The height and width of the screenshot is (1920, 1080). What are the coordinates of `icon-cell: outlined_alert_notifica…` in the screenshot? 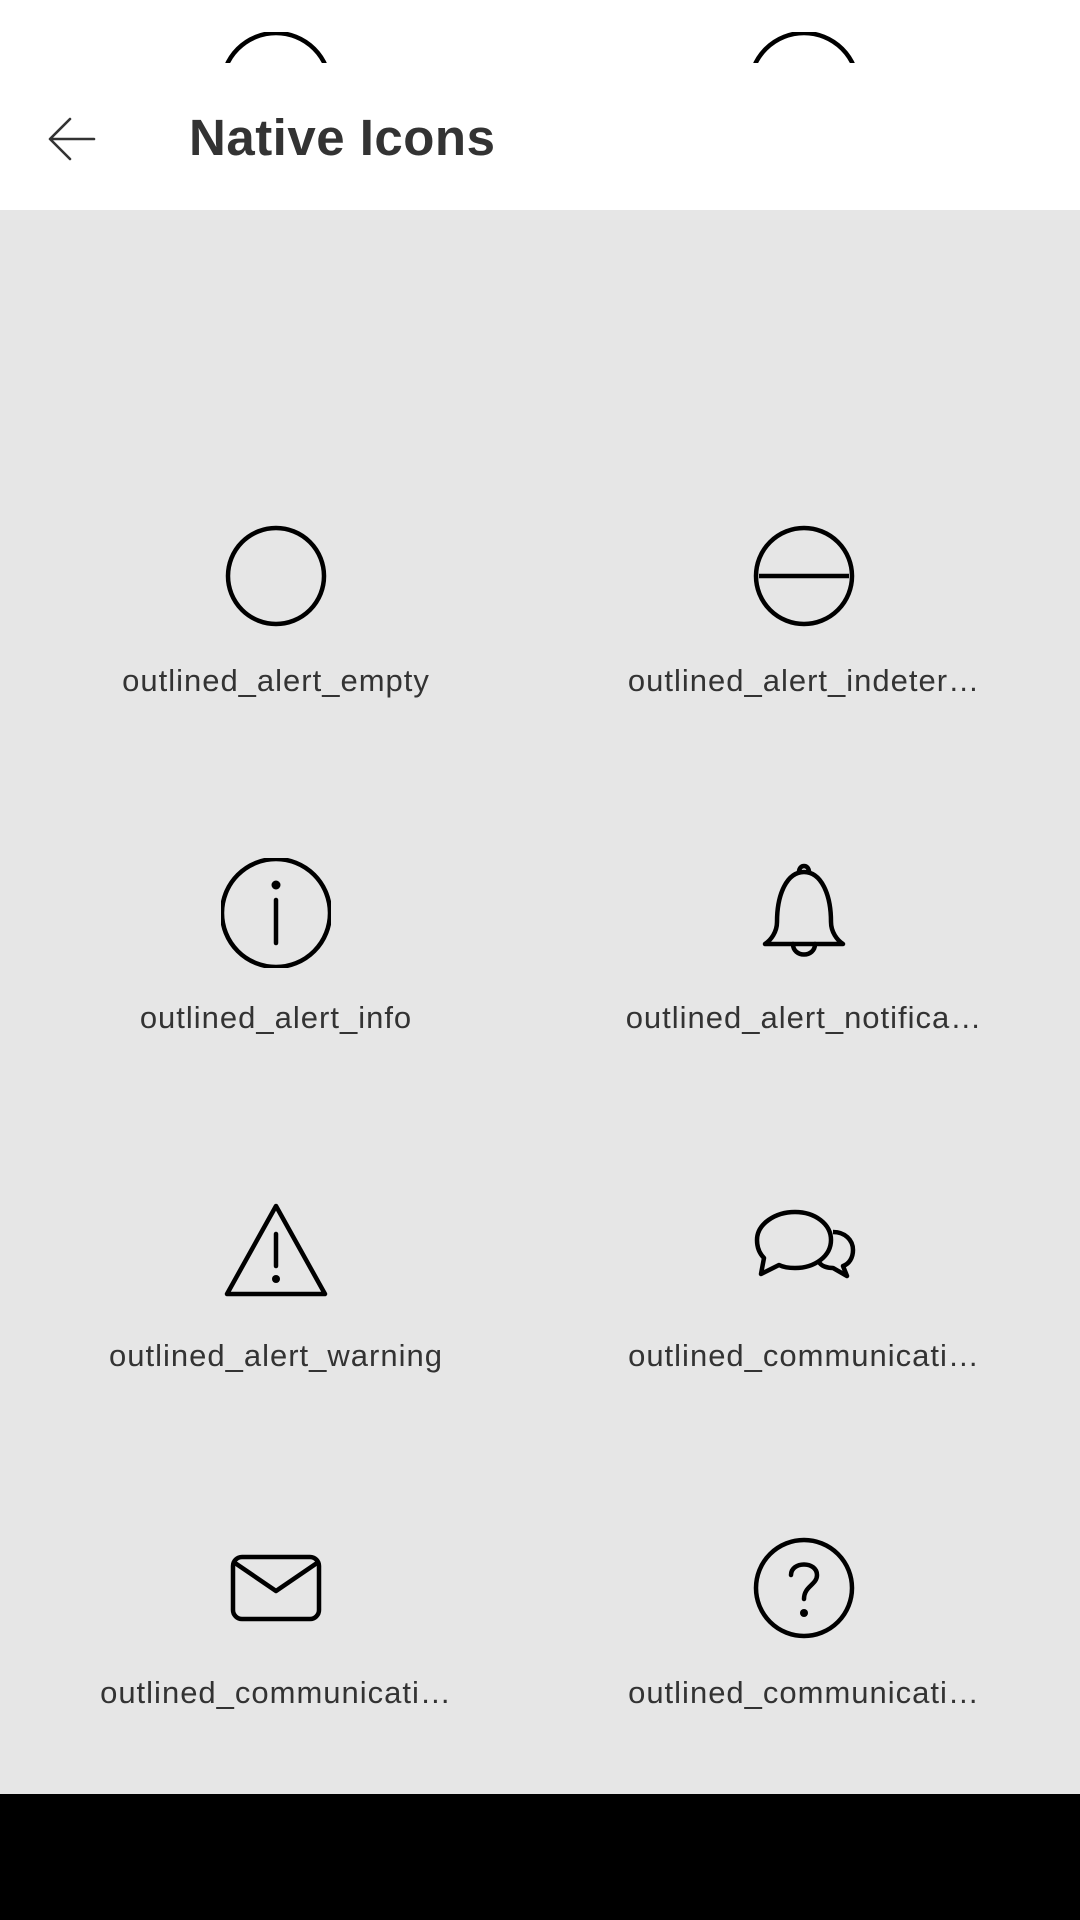 It's located at (804, 990).